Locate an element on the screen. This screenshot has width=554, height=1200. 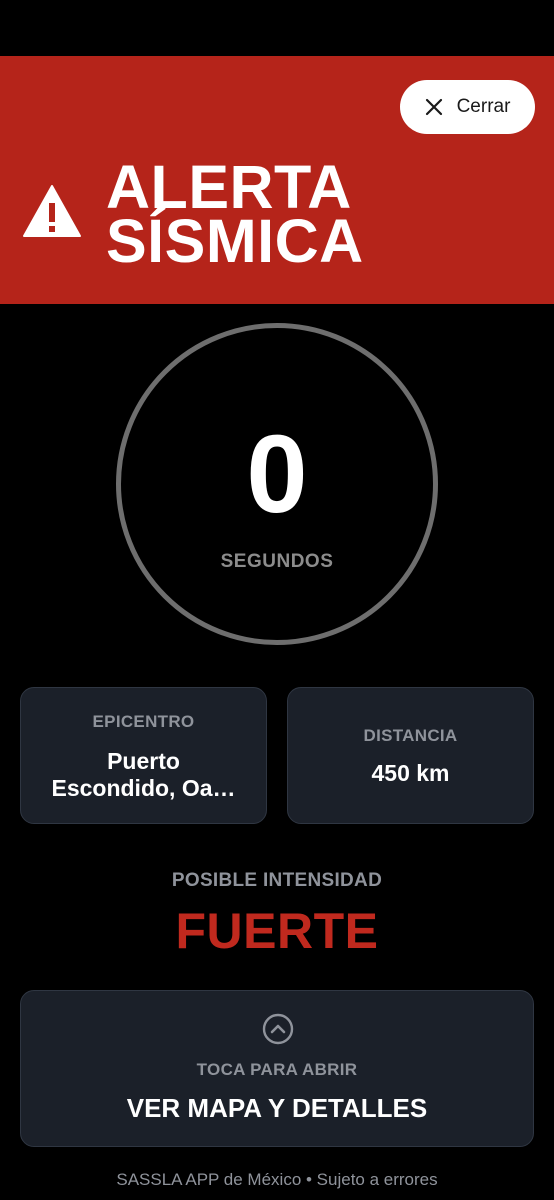
countdown-value: 0 is located at coordinates (277, 474).